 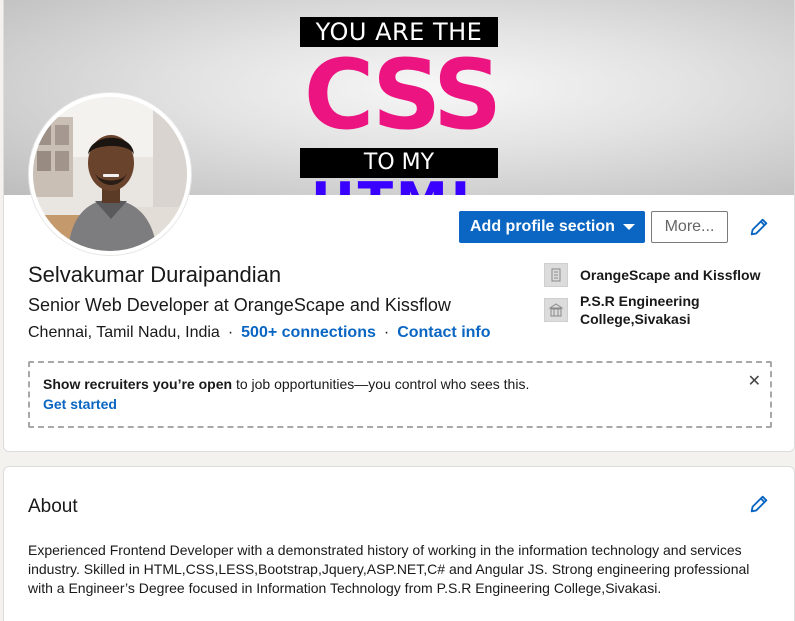 What do you see at coordinates (759, 504) in the screenshot?
I see `edit-about-pencil-icon` at bounding box center [759, 504].